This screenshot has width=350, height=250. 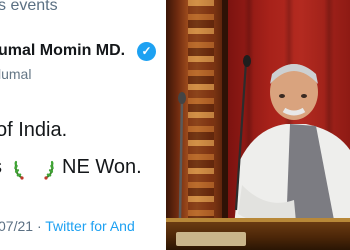 What do you see at coordinates (247, 61) in the screenshot?
I see `microphone-head` at bounding box center [247, 61].